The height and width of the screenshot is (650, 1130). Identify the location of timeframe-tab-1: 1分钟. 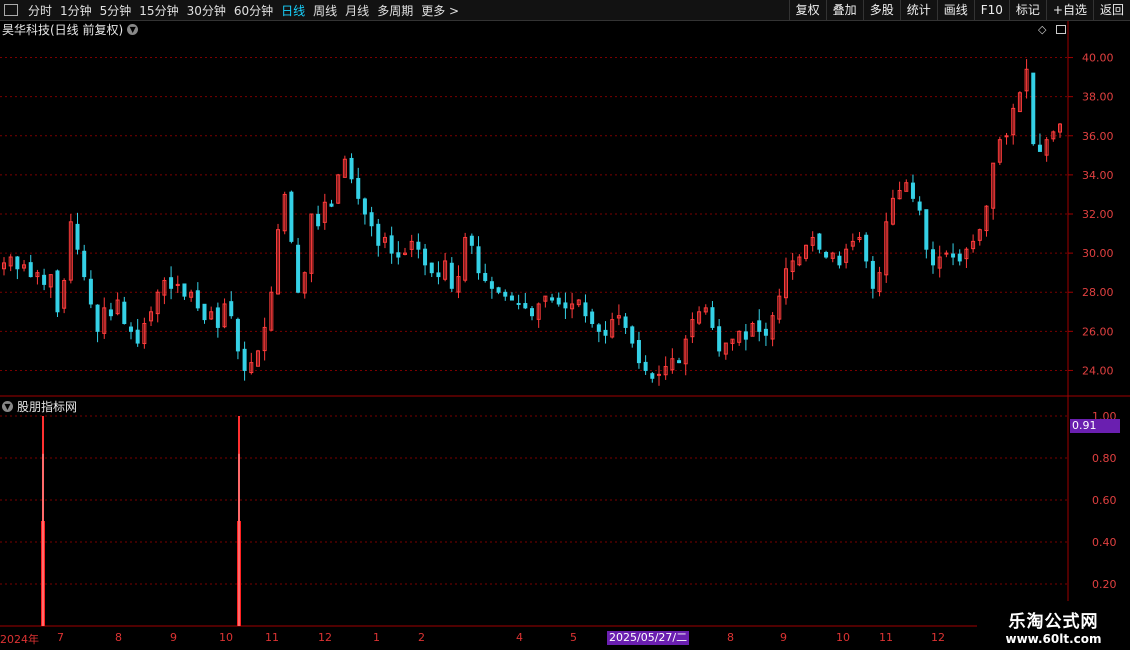
(76, 10).